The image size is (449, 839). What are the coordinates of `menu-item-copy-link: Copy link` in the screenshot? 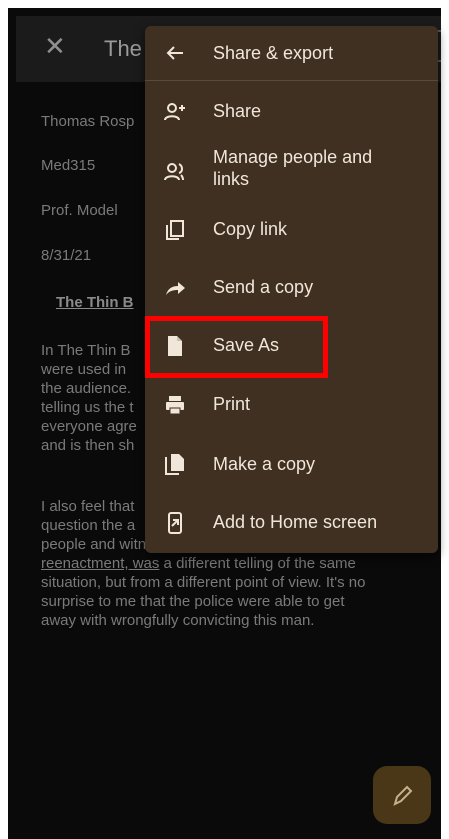 It's located at (291, 230).